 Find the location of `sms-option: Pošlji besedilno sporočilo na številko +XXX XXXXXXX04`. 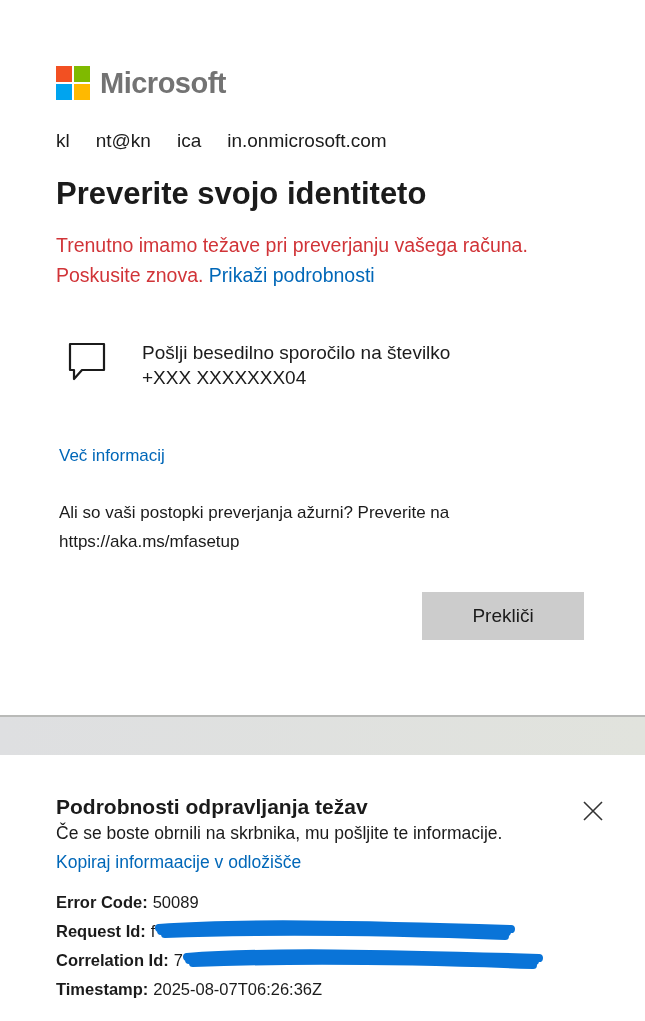

sms-option: Pošlji besedilno sporočilo na številko +XXX XXXXXXX04 is located at coordinates (328, 366).